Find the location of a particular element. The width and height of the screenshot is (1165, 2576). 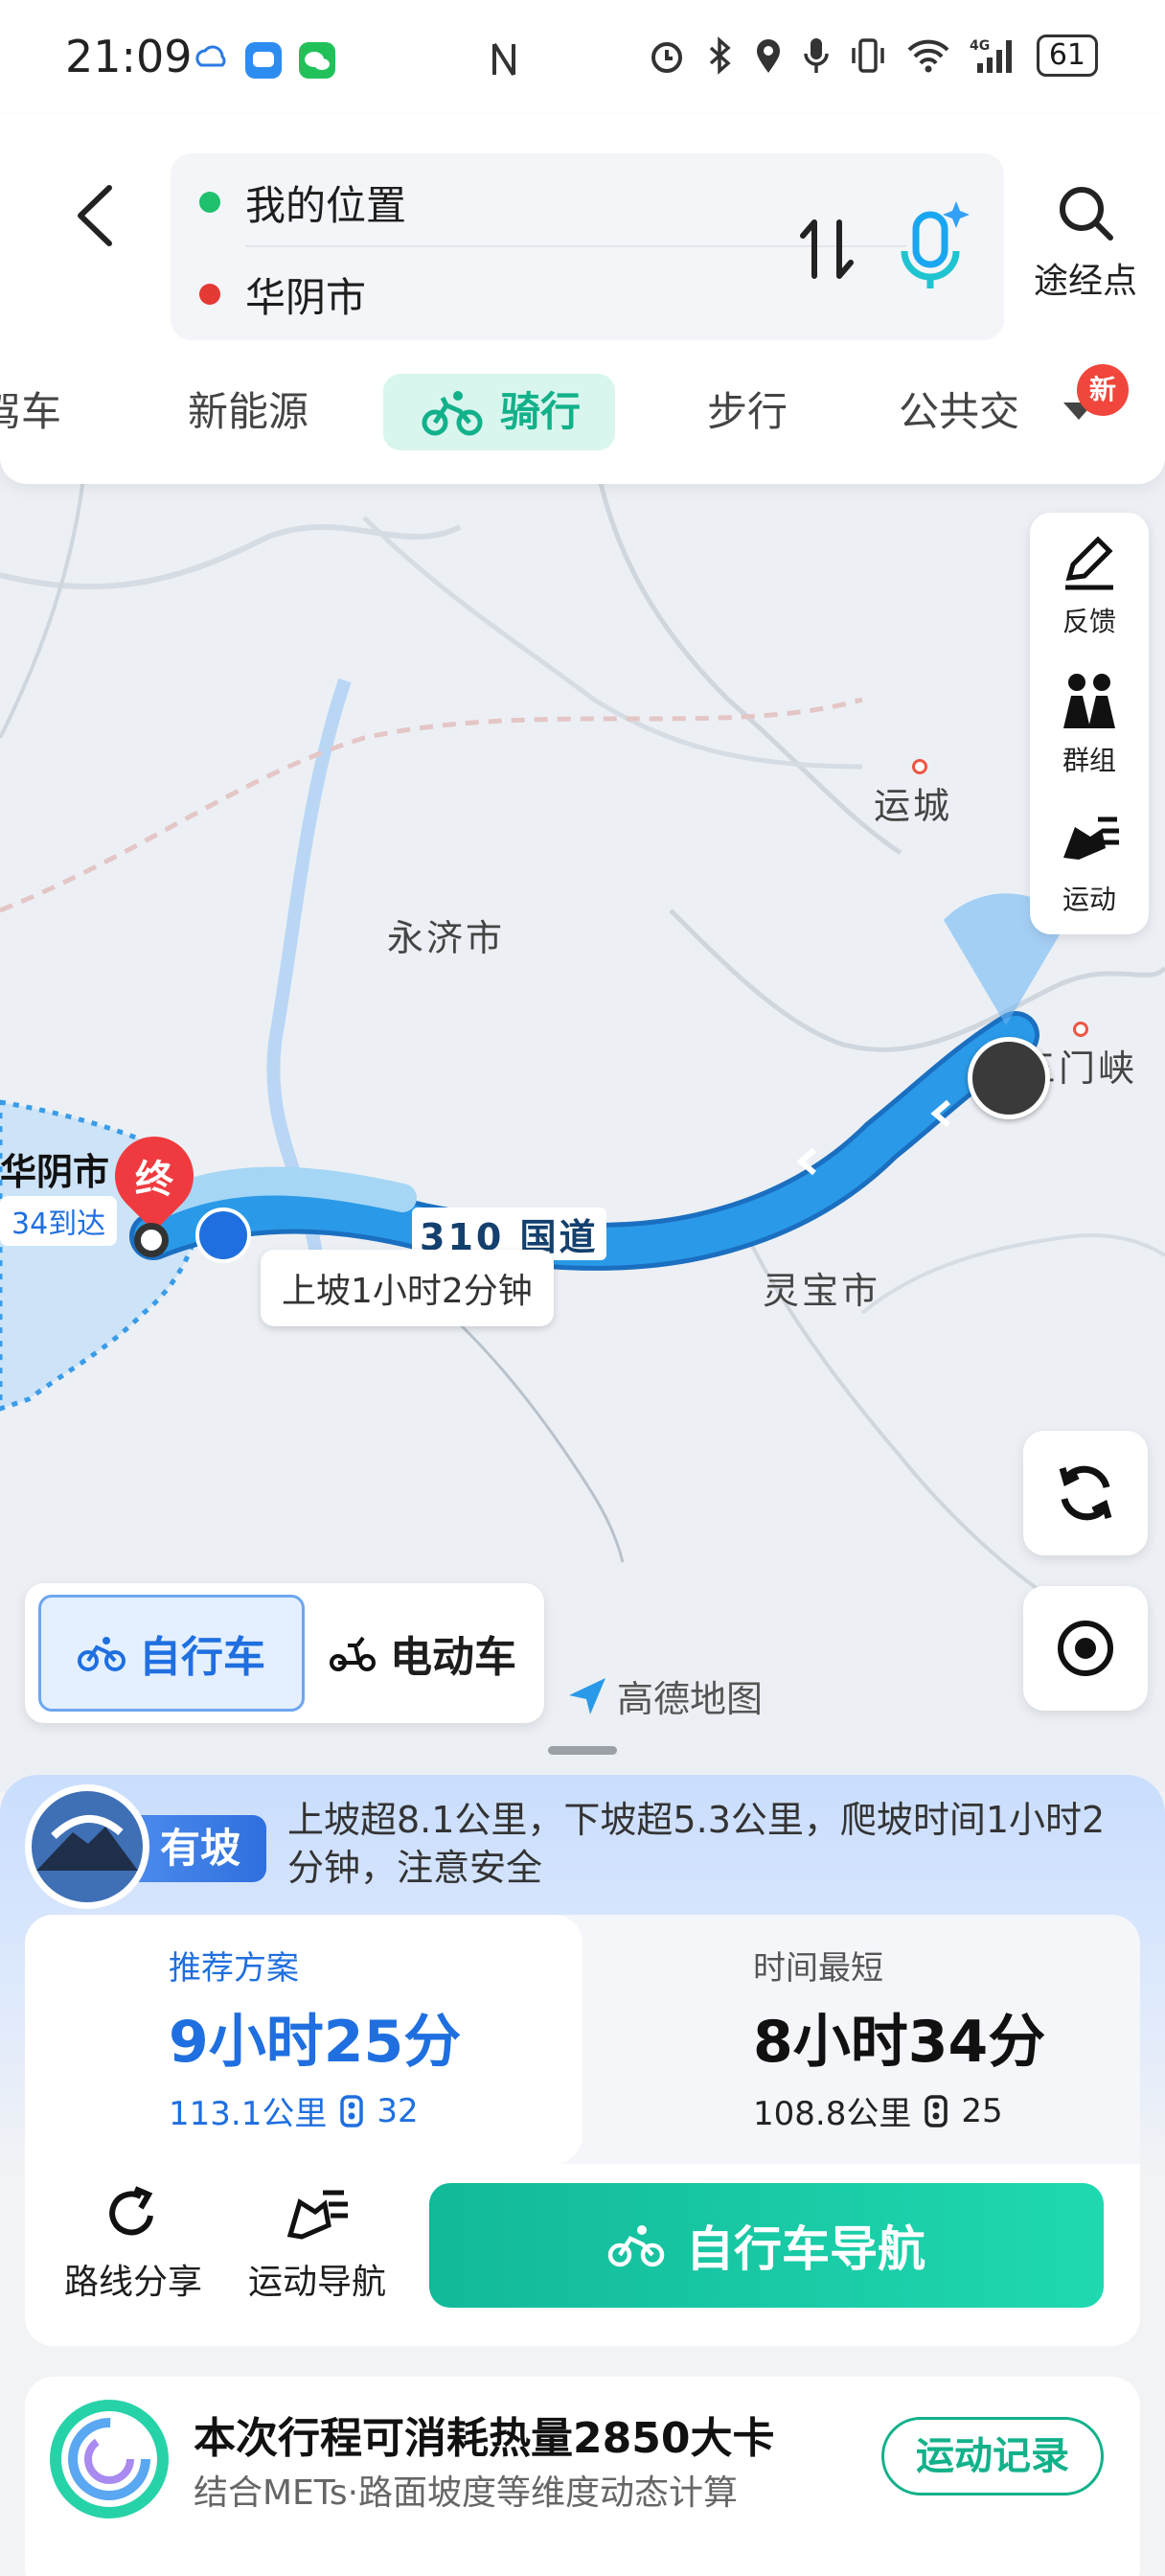

vehicle-type-toggle: 自行车 电动车 is located at coordinates (284, 1653).